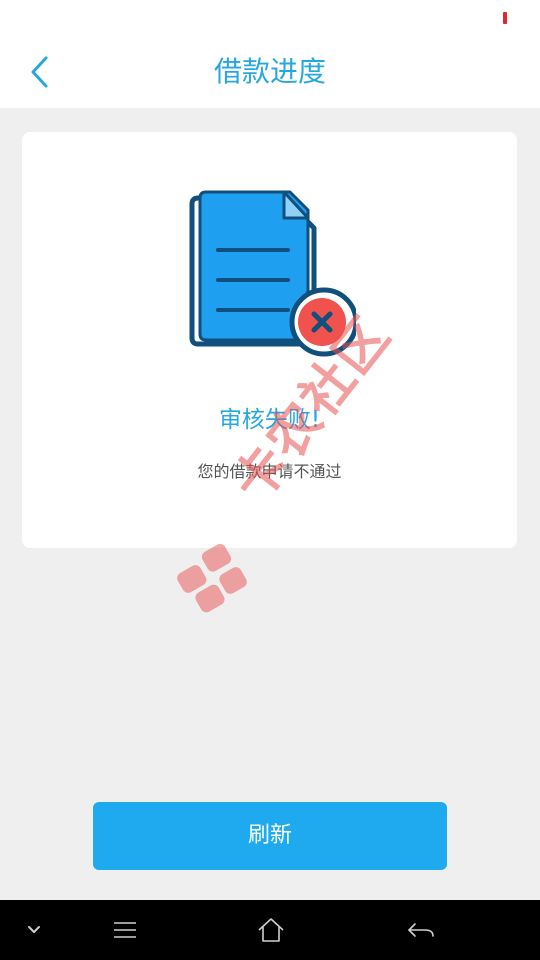 The width and height of the screenshot is (540, 960). I want to click on nav-collapse-button, so click(34, 930).